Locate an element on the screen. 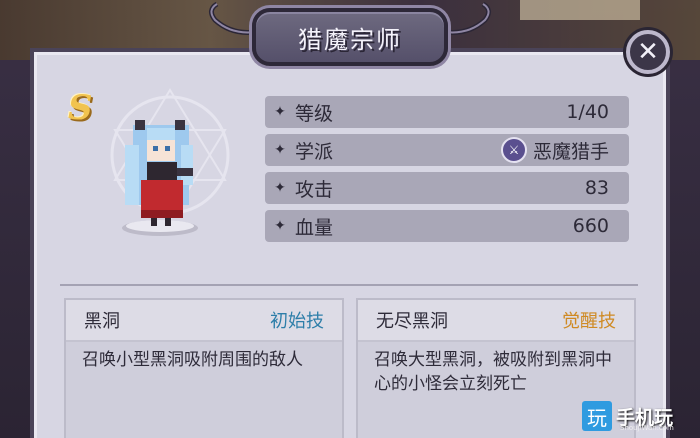 The height and width of the screenshot is (438, 700). close-icon: ✕ is located at coordinates (648, 52).